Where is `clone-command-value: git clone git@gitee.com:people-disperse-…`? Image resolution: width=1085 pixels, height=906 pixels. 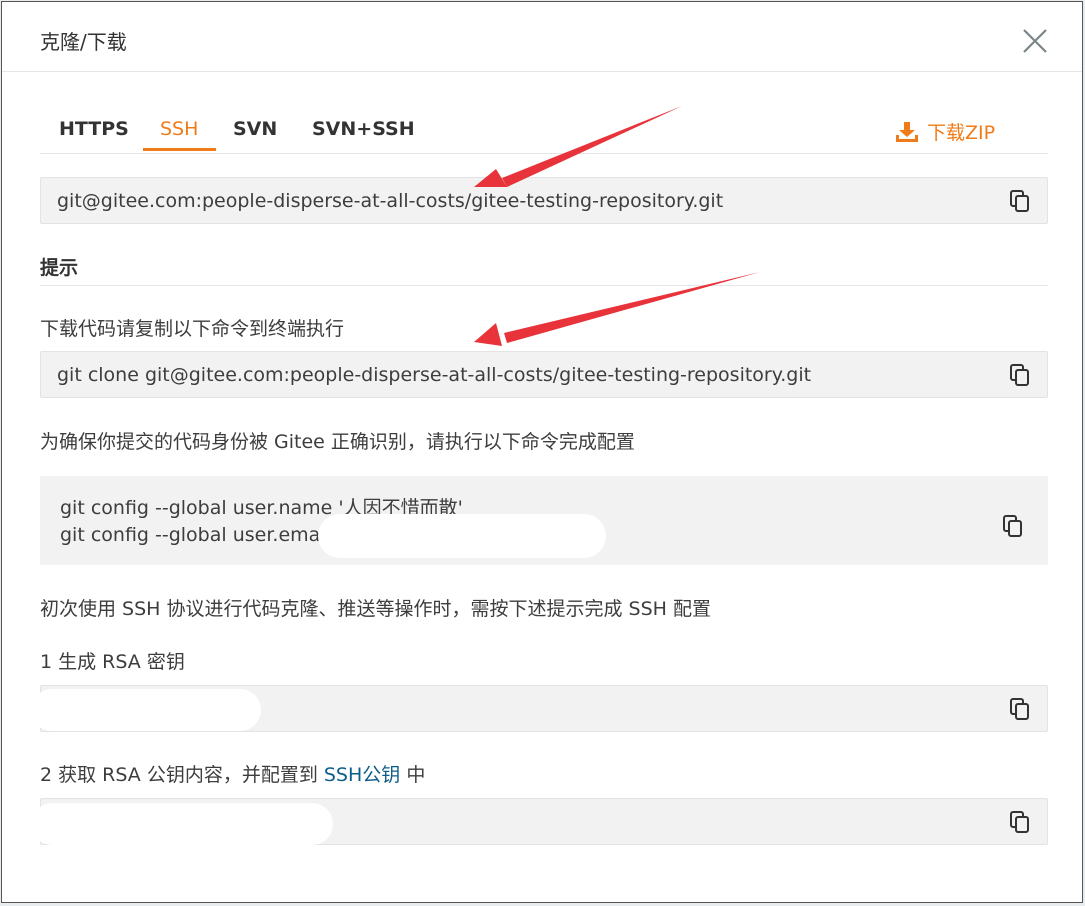 clone-command-value: git clone git@gitee.com:people-disperse-… is located at coordinates (434, 375).